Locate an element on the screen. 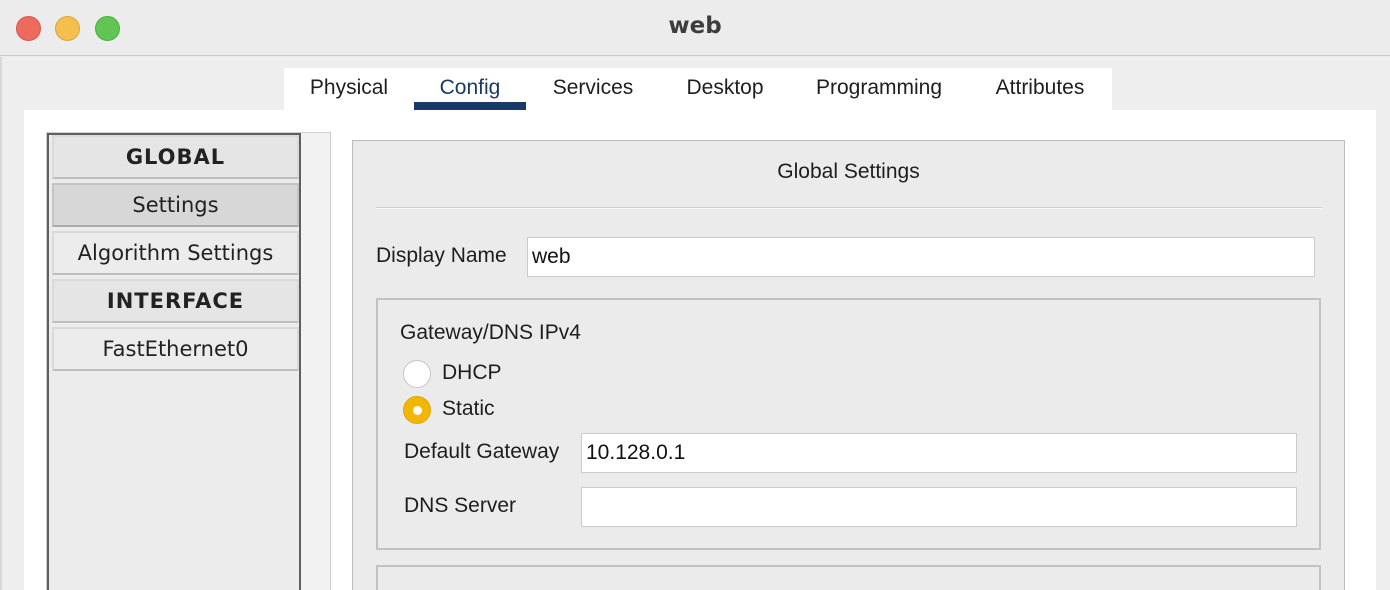 This screenshot has width=1390, height=590. dhcp-label: DHCP is located at coordinates (472, 373).